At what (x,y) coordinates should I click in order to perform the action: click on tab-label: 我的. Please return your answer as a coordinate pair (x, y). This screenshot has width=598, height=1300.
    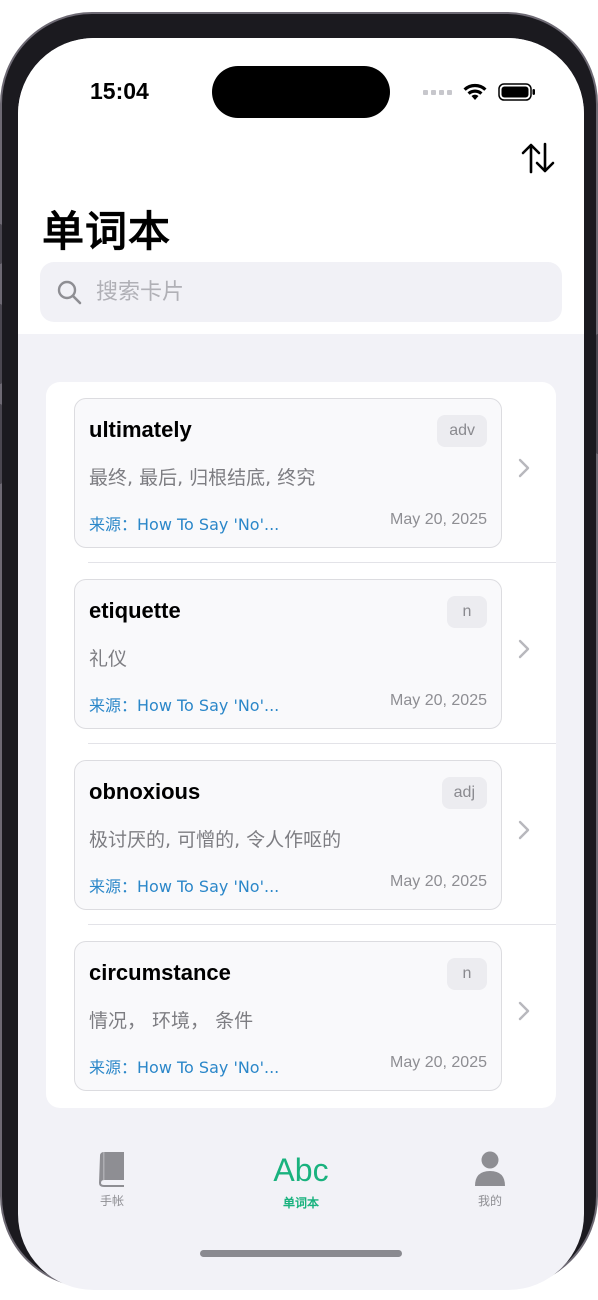
    Looking at the image, I should click on (489, 1201).